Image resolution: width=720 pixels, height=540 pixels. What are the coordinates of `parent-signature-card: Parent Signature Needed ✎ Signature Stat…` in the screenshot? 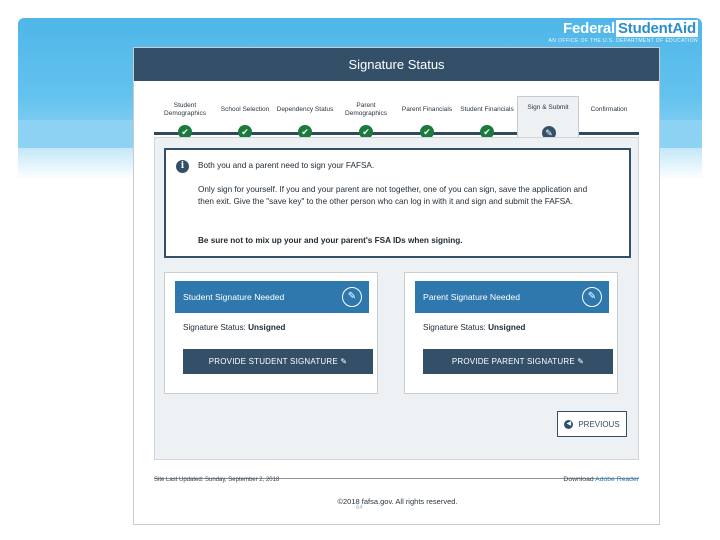 It's located at (511, 333).